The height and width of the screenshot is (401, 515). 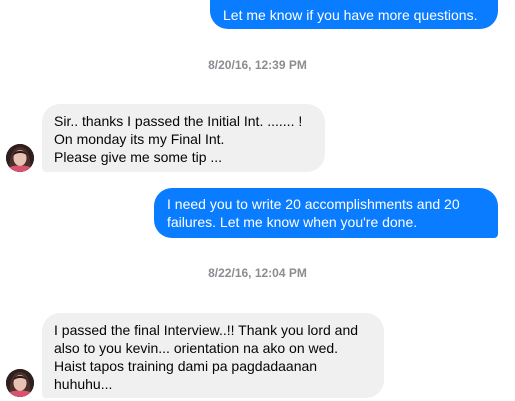 What do you see at coordinates (354, 14) in the screenshot?
I see `outgoing-message-bubble: Let me know if you have more questions.` at bounding box center [354, 14].